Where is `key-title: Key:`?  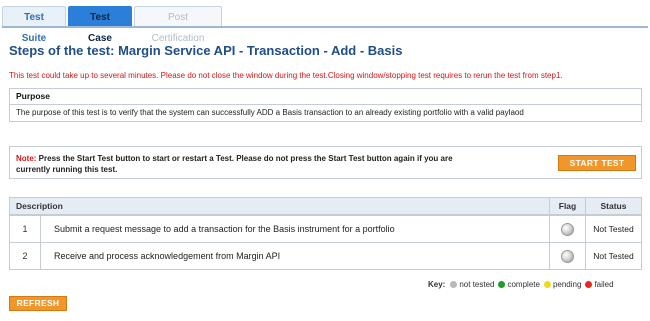 key-title: Key: is located at coordinates (437, 284).